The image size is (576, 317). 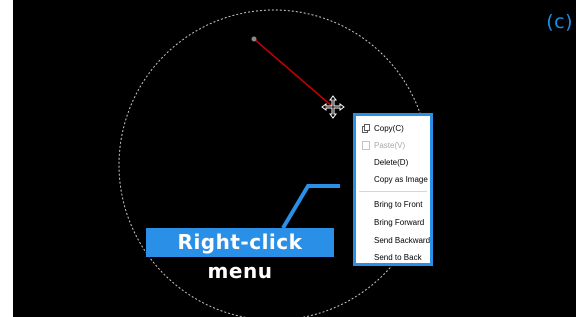 I want to click on menu-item-bring-forward: Bring Forward, so click(x=393, y=222).